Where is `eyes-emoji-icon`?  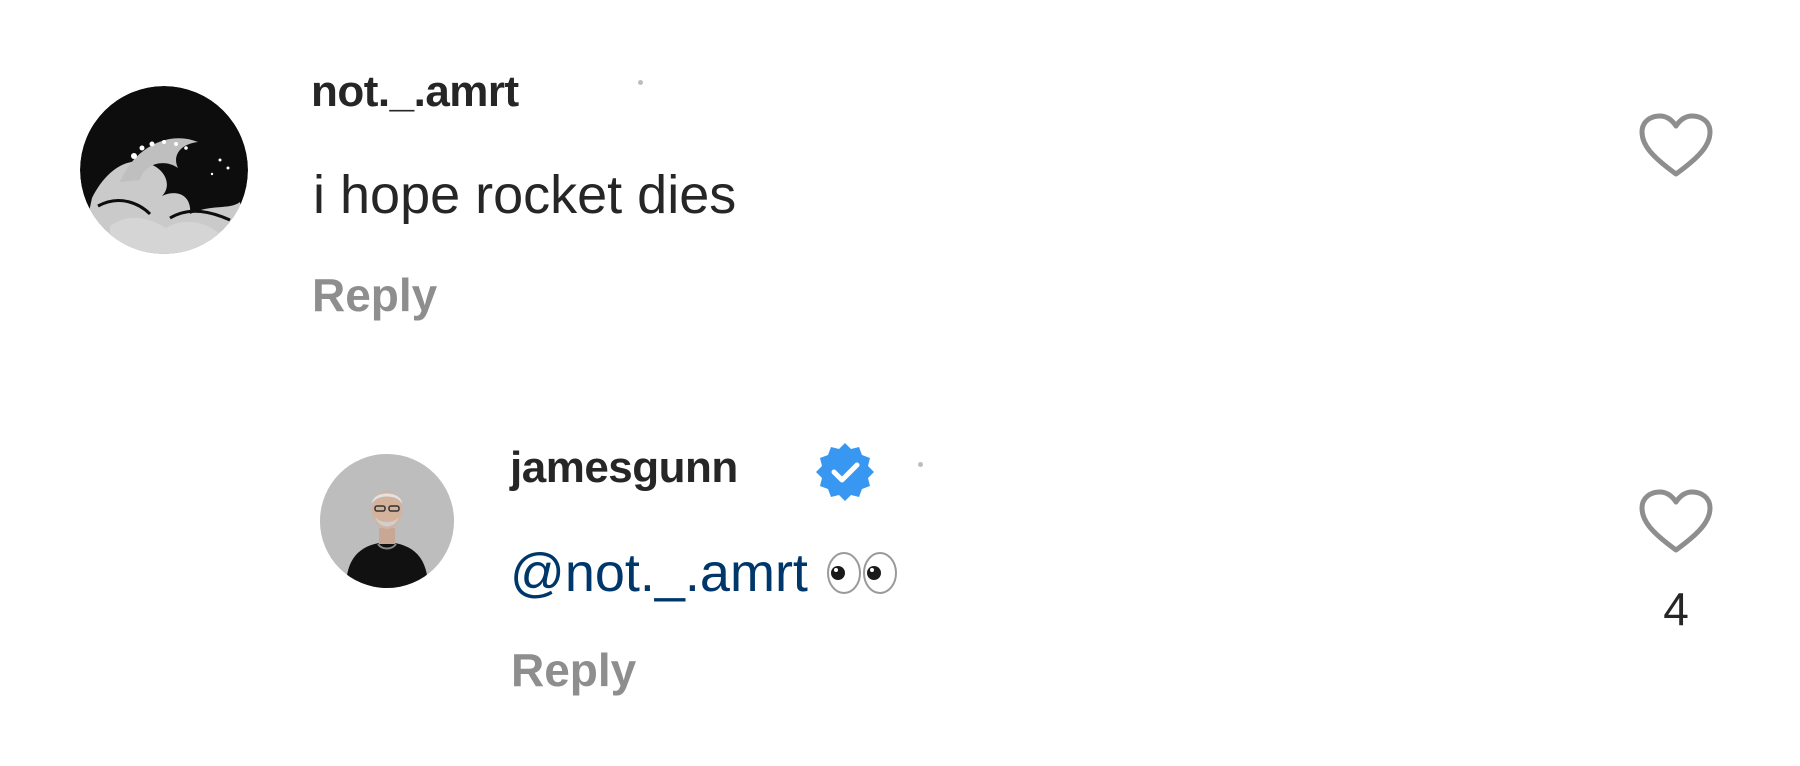 eyes-emoji-icon is located at coordinates (861, 573).